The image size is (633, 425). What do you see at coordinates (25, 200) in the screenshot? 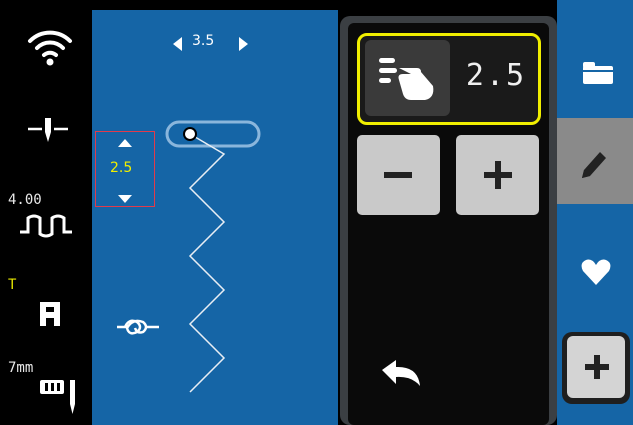
I see `tension-value: 4.00` at bounding box center [25, 200].